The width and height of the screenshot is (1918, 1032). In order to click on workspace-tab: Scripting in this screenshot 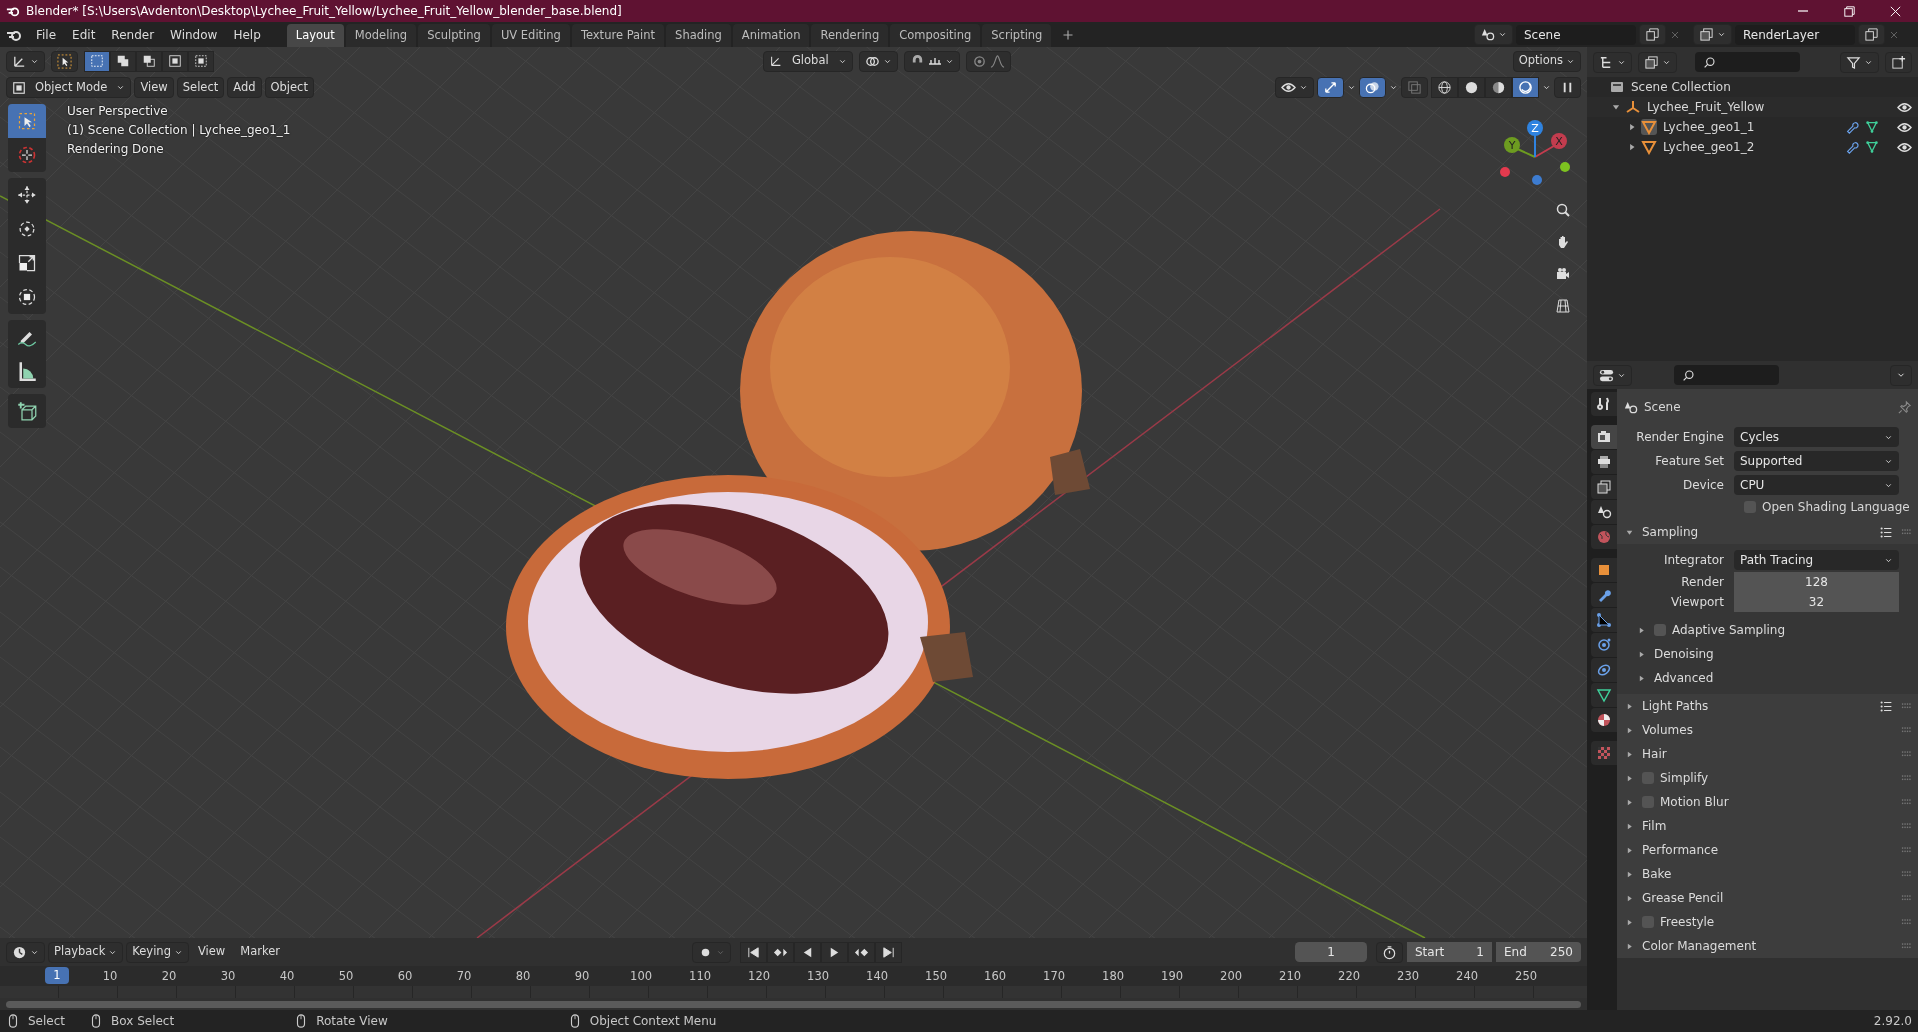, I will do `click(1017, 35)`.